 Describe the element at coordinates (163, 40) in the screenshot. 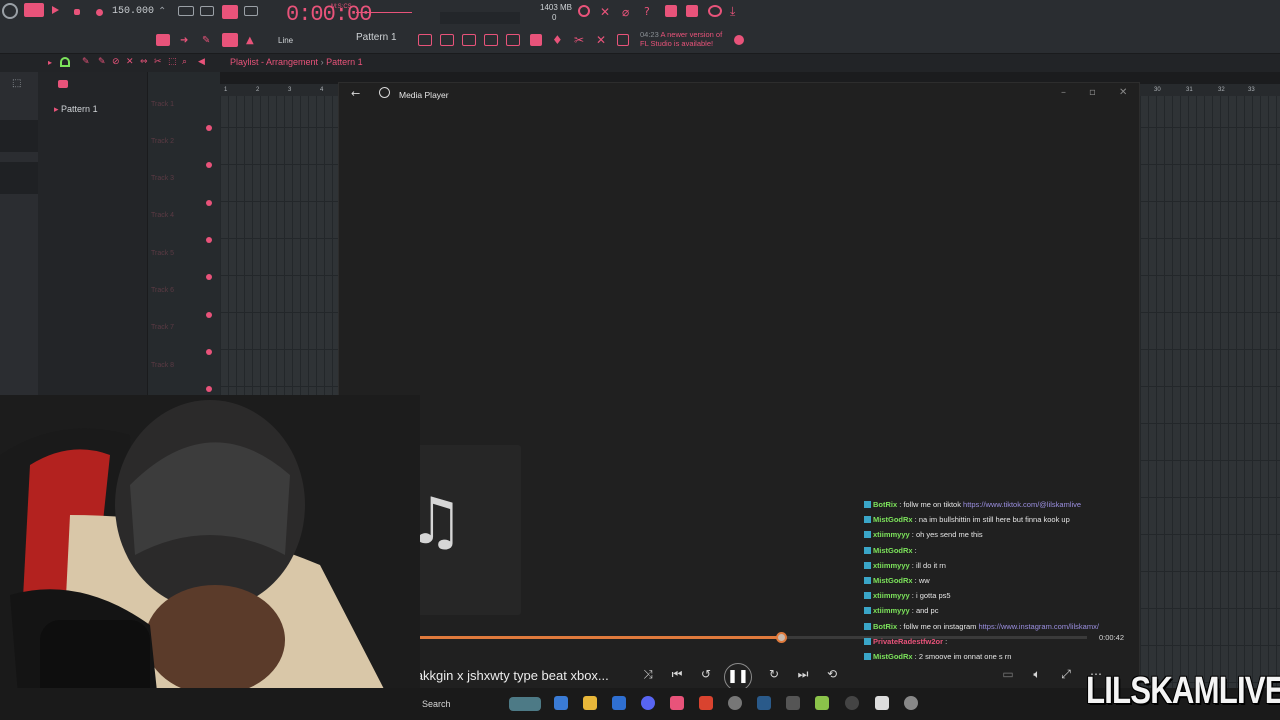

I see `channel-rack-icon` at that location.